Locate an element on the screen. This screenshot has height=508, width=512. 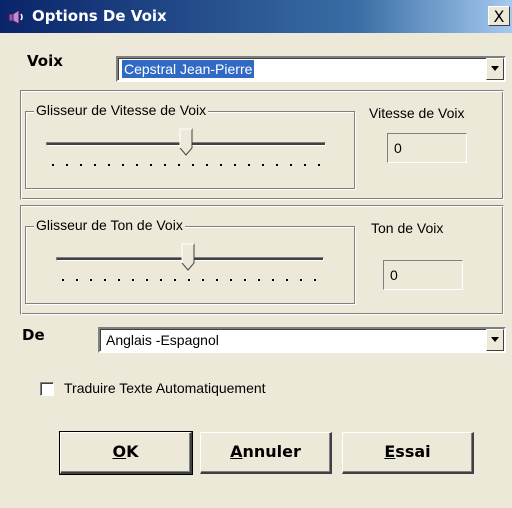
close-icon: X is located at coordinates (499, 16).